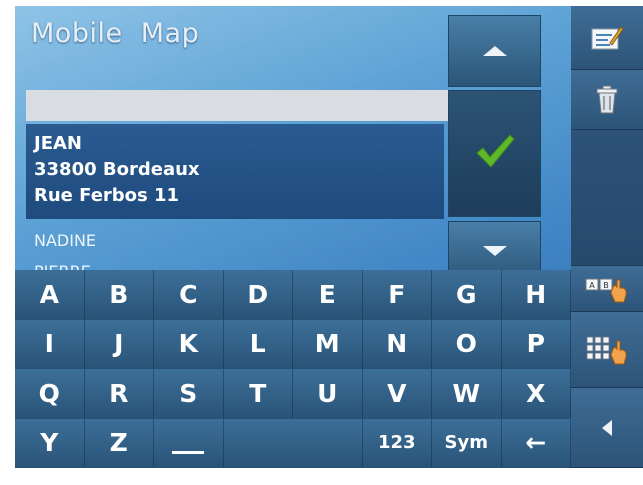  Describe the element at coordinates (494, 251) in the screenshot. I see `arrow-down-icon` at that location.